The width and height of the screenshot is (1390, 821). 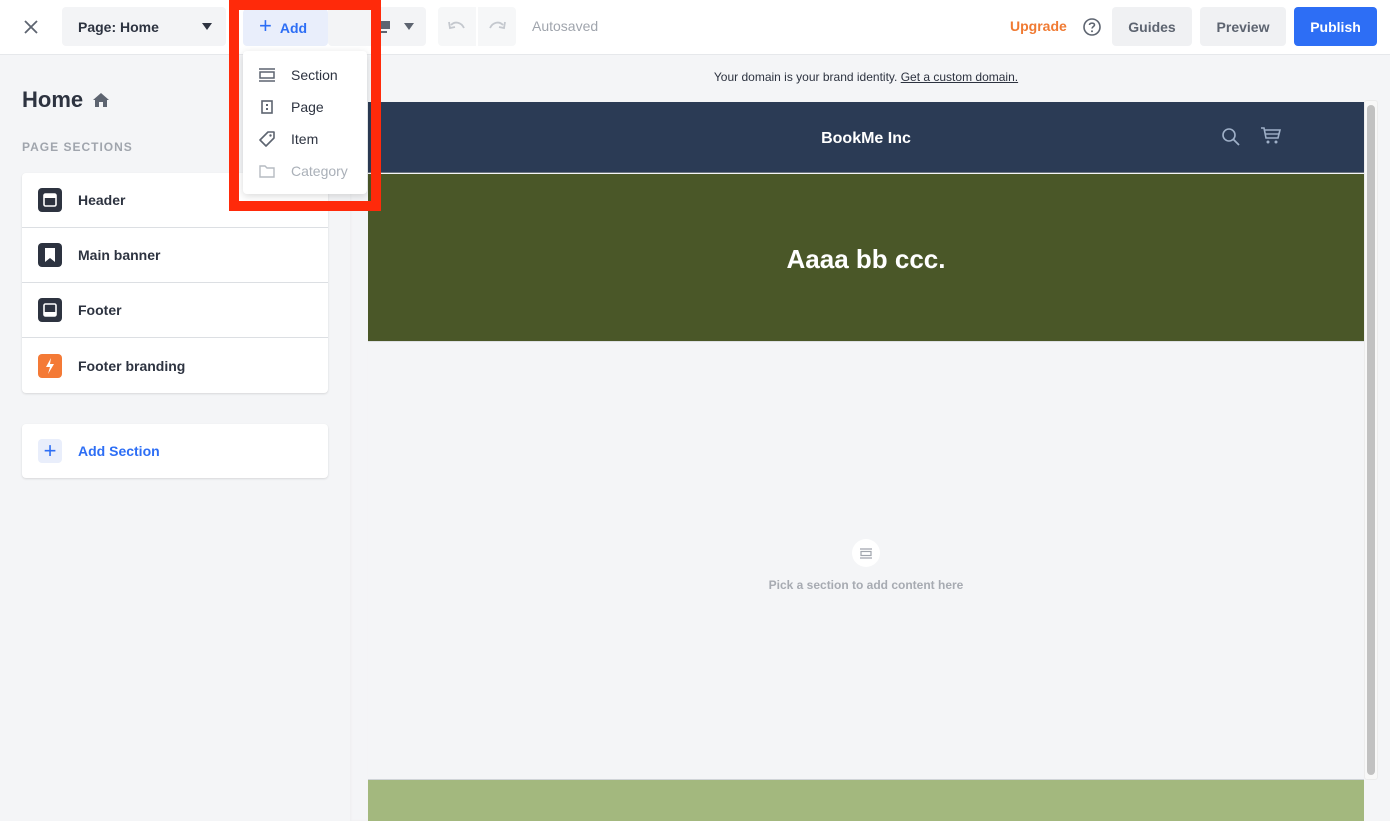 I want to click on device-select-dropdown, so click(x=377, y=26).